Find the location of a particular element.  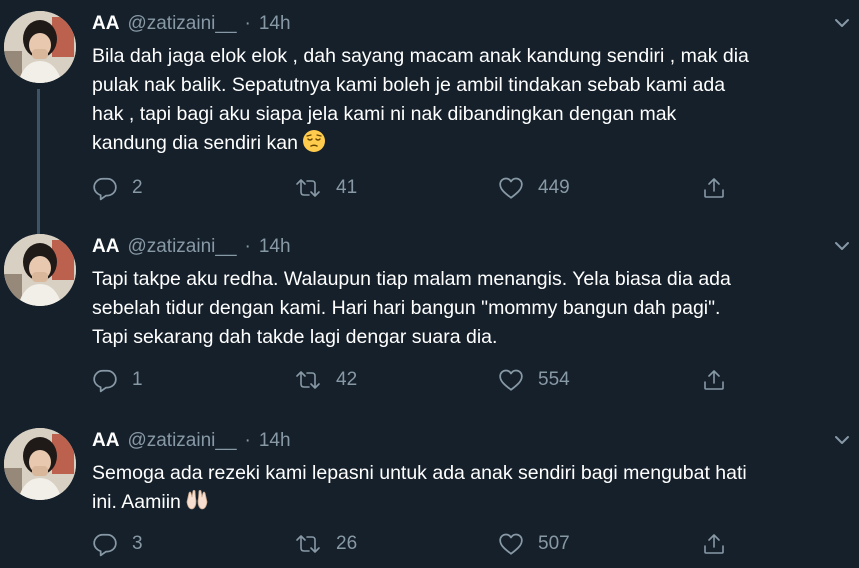

reply-count: 3 is located at coordinates (137, 543).